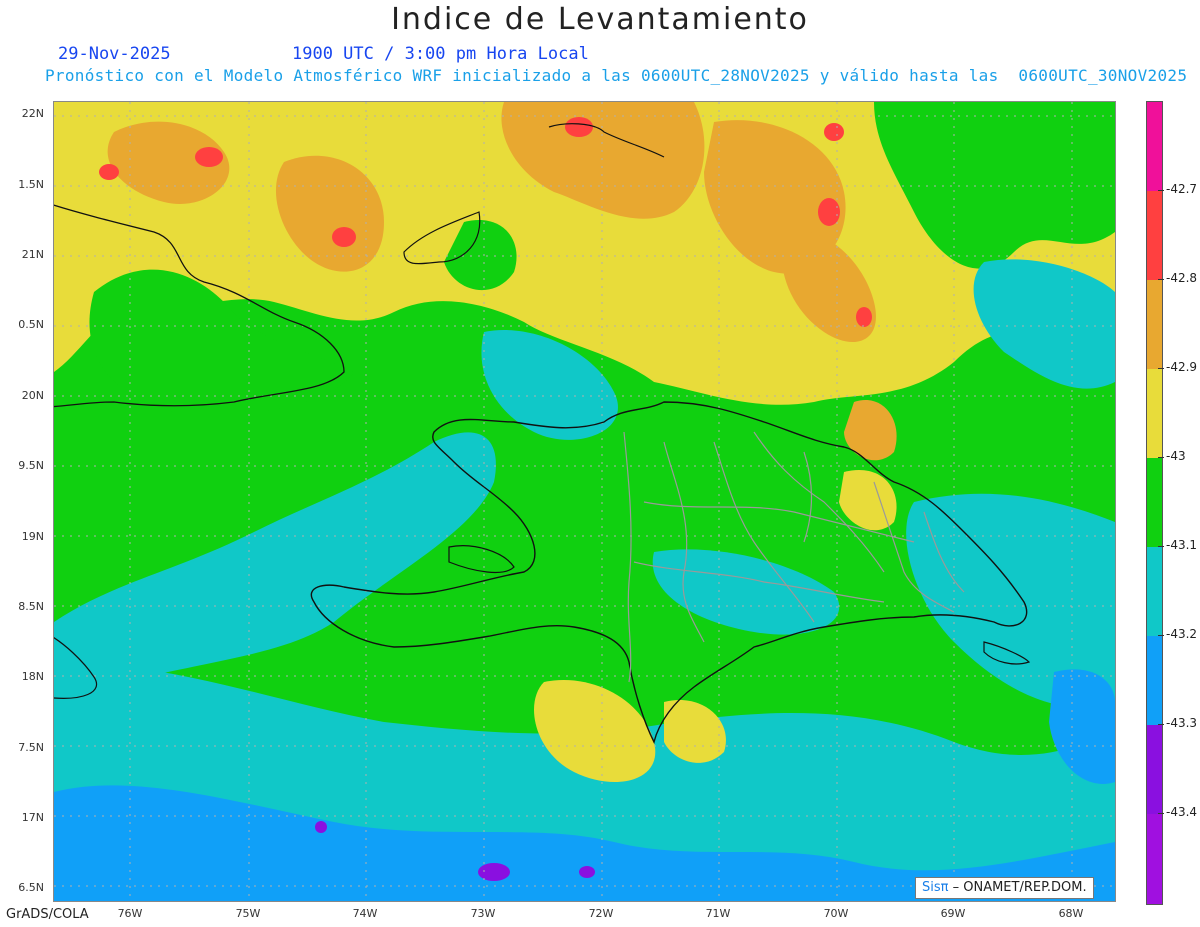 This screenshot has width=1200, height=927. I want to click on forecast-time: 1900 UTC / 3:00 pm Hora Local, so click(440, 54).